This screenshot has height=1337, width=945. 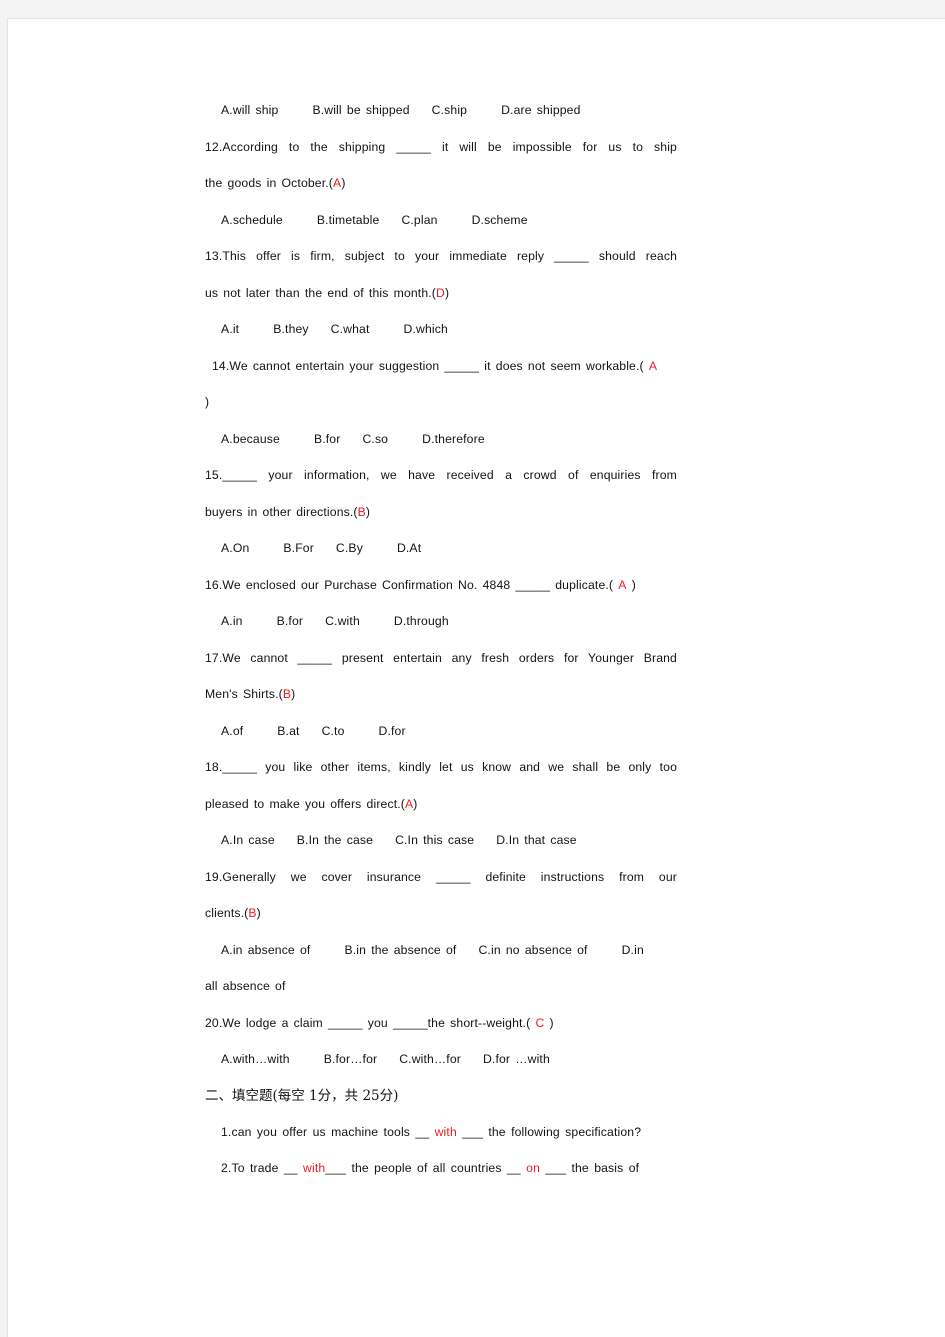 What do you see at coordinates (342, 621) in the screenshot?
I see `option-c: C.with` at bounding box center [342, 621].